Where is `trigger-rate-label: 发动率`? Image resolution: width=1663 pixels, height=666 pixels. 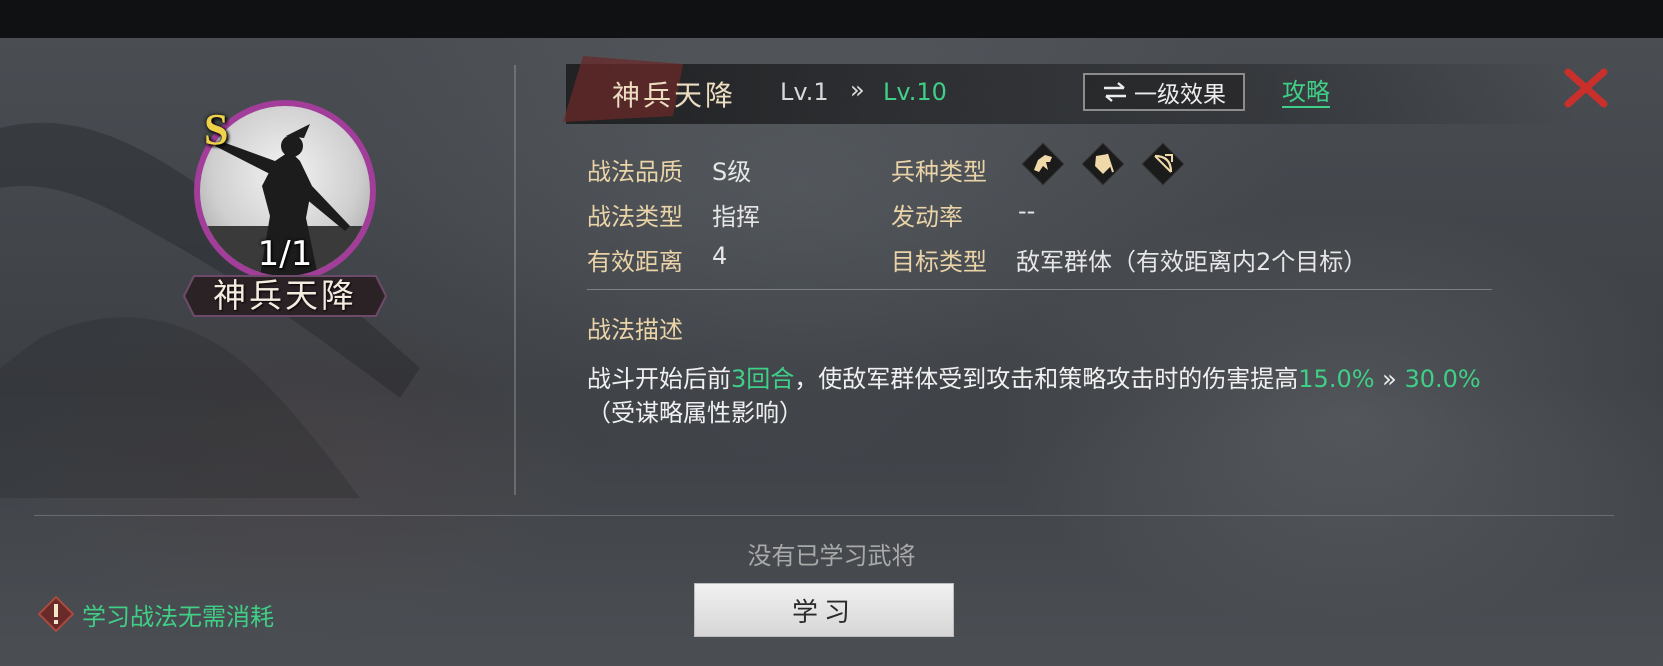 trigger-rate-label: 发动率 is located at coordinates (927, 217).